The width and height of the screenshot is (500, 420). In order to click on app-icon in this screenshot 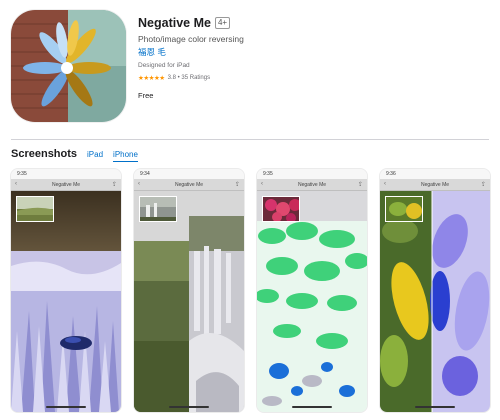, I will do `click(68, 66)`.